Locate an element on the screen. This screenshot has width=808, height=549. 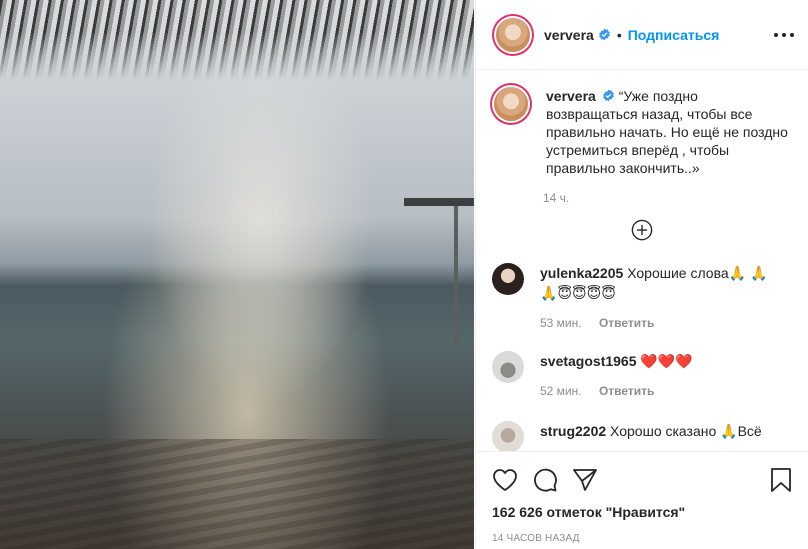
likes-count: 162 626 отметок "Нравится" is located at coordinates (642, 512).